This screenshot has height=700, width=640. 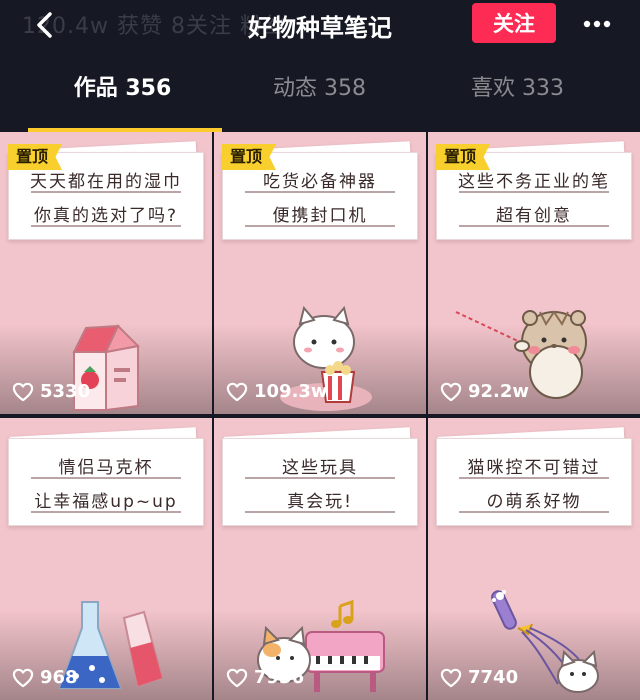 I want to click on post-title-line1: 情侣马克杯, so click(x=106, y=468).